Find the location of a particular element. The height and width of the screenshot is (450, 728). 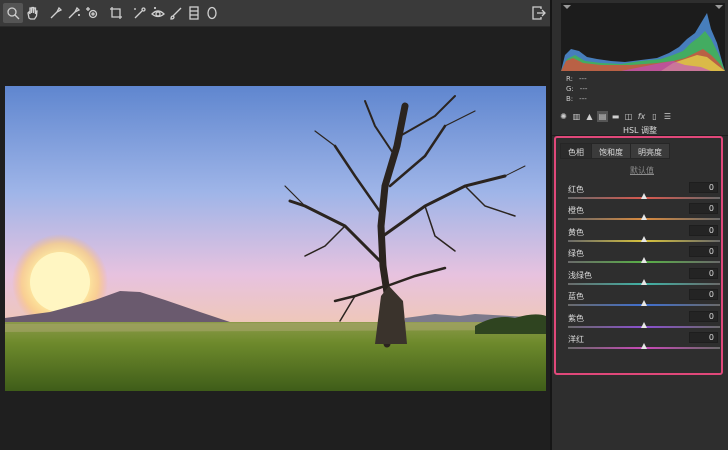

target-adjust-icon is located at coordinates (92, 13).